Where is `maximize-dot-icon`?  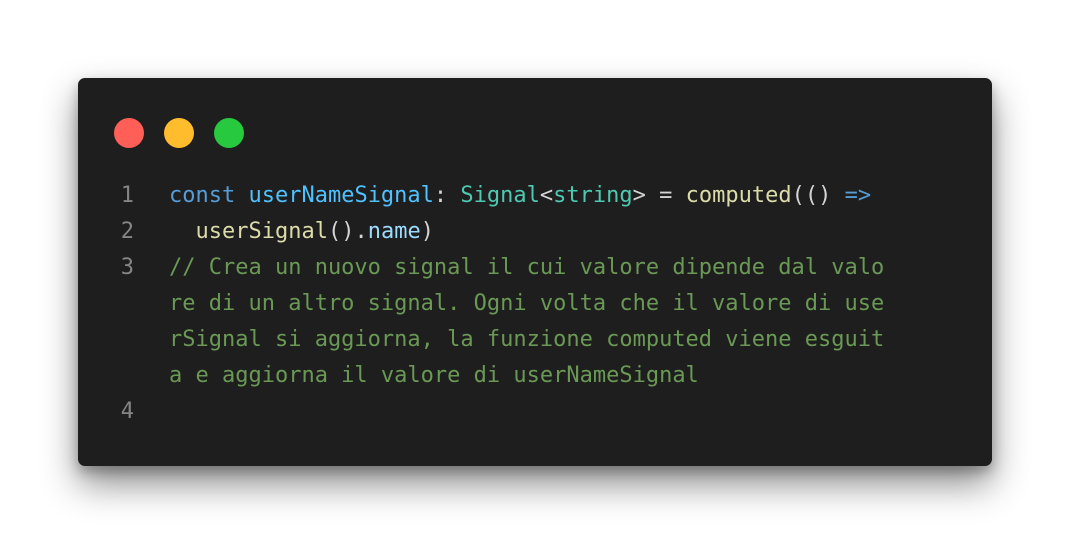
maximize-dot-icon is located at coordinates (229, 133).